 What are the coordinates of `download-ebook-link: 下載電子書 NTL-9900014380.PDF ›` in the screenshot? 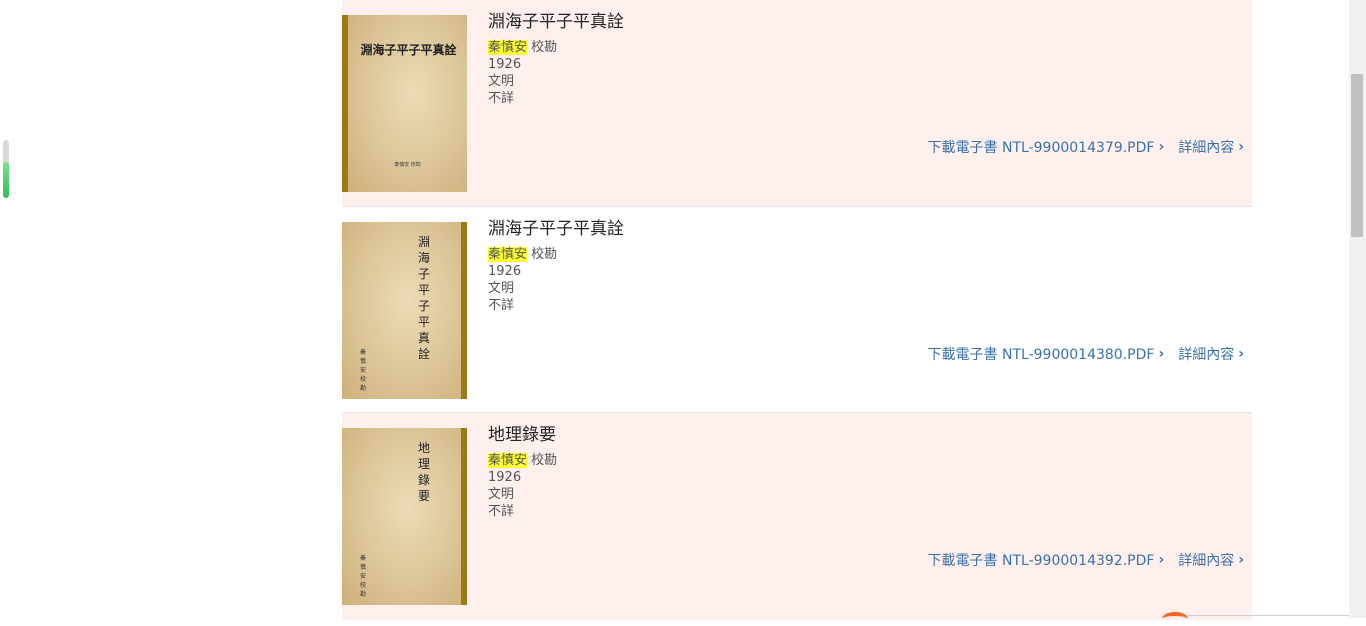 It's located at (1046, 354).